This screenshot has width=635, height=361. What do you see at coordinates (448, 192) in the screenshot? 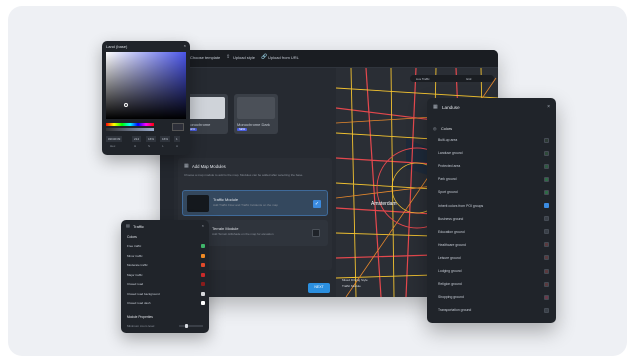
I see `landuse-row-label: Sport ground` at bounding box center [448, 192].